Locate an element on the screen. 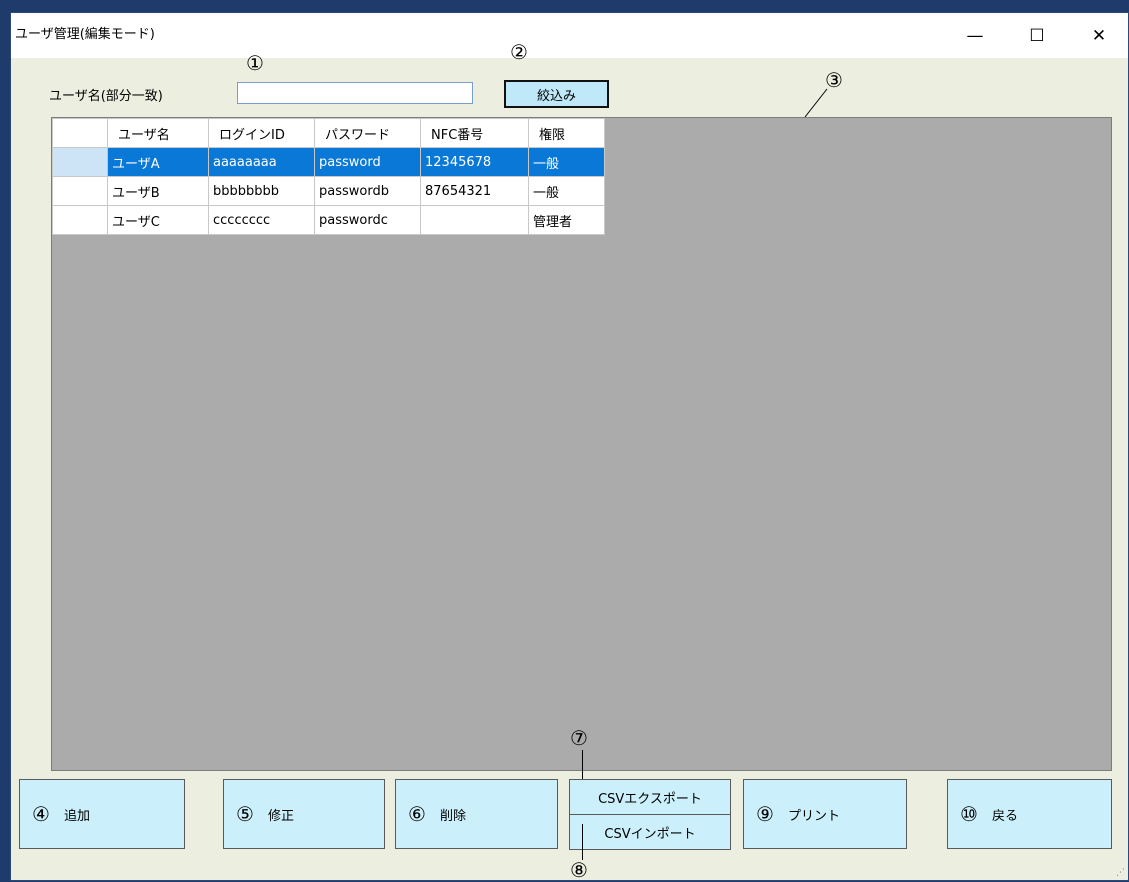 The height and width of the screenshot is (882, 1129). cell-username: ユーザB is located at coordinates (158, 191).